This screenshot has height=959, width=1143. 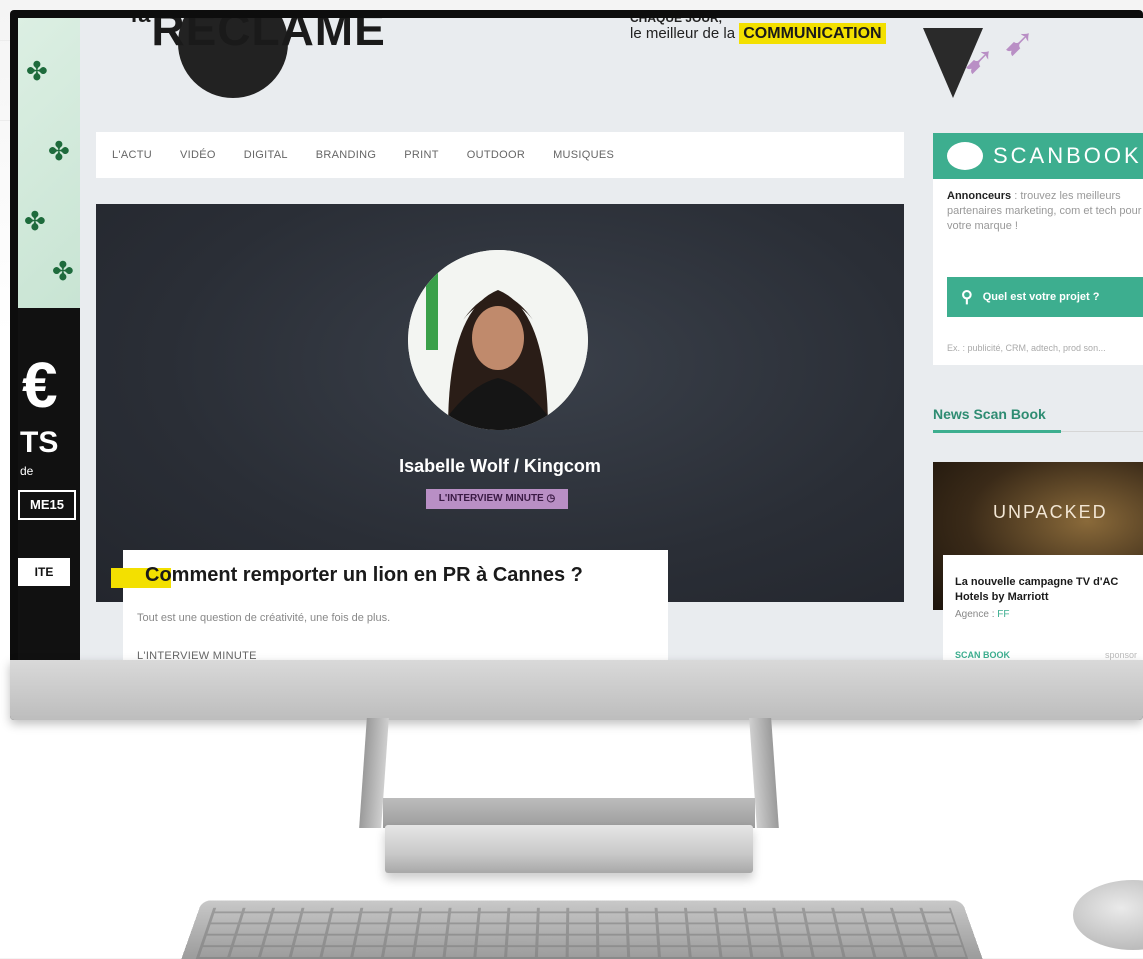 What do you see at coordinates (979, 196) in the screenshot?
I see `intro-bold: Annonceurs` at bounding box center [979, 196].